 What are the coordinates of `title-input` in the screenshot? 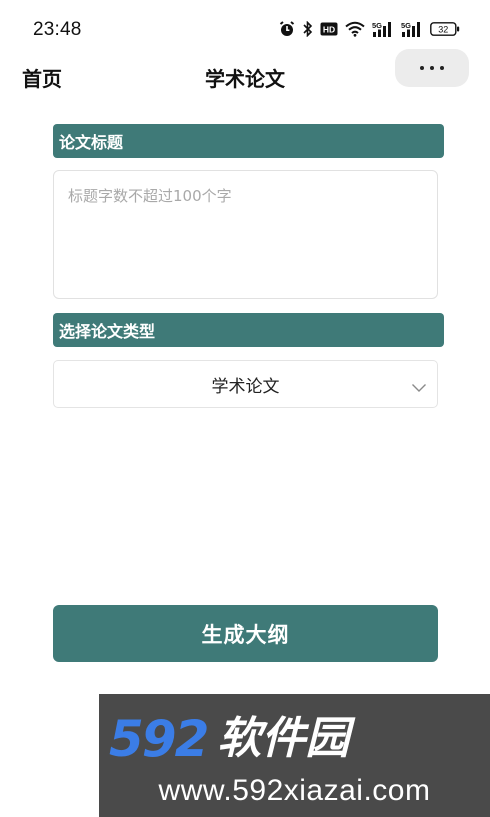 It's located at (245, 234).